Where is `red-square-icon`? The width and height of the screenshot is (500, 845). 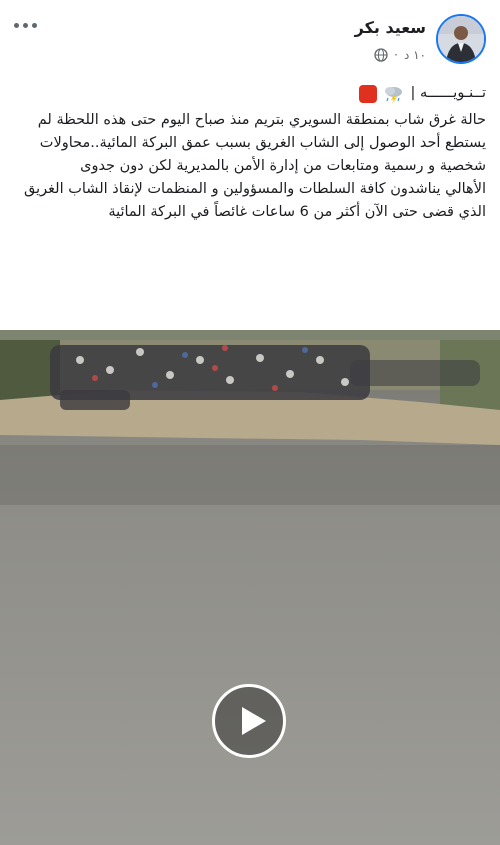
red-square-icon is located at coordinates (367, 93).